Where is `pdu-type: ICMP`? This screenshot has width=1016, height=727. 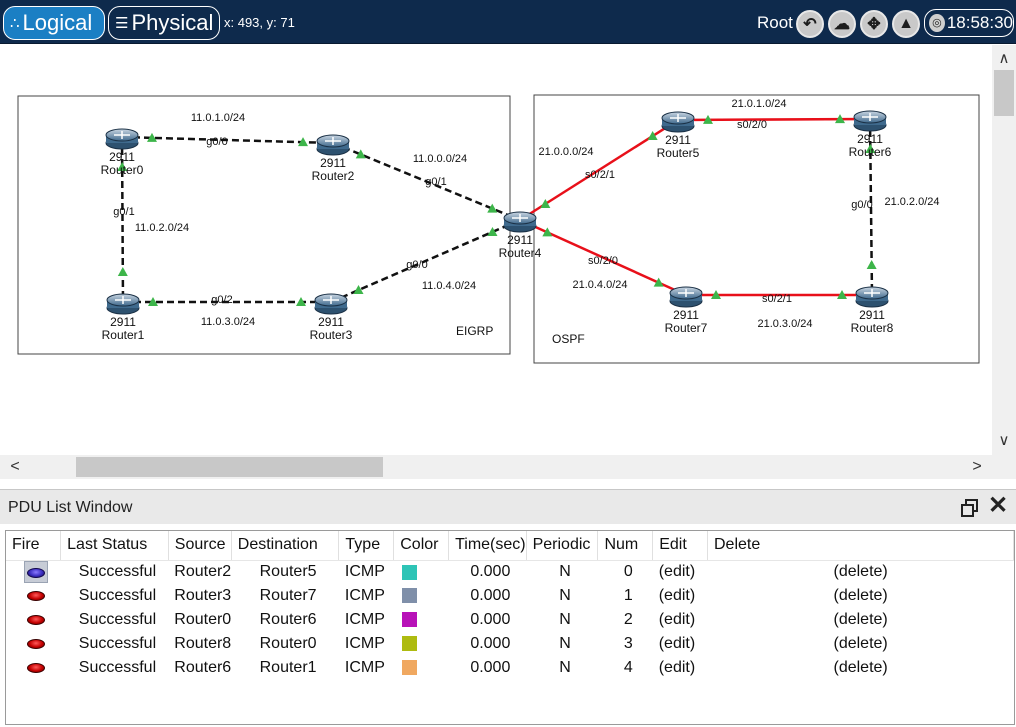 pdu-type: ICMP is located at coordinates (364, 643).